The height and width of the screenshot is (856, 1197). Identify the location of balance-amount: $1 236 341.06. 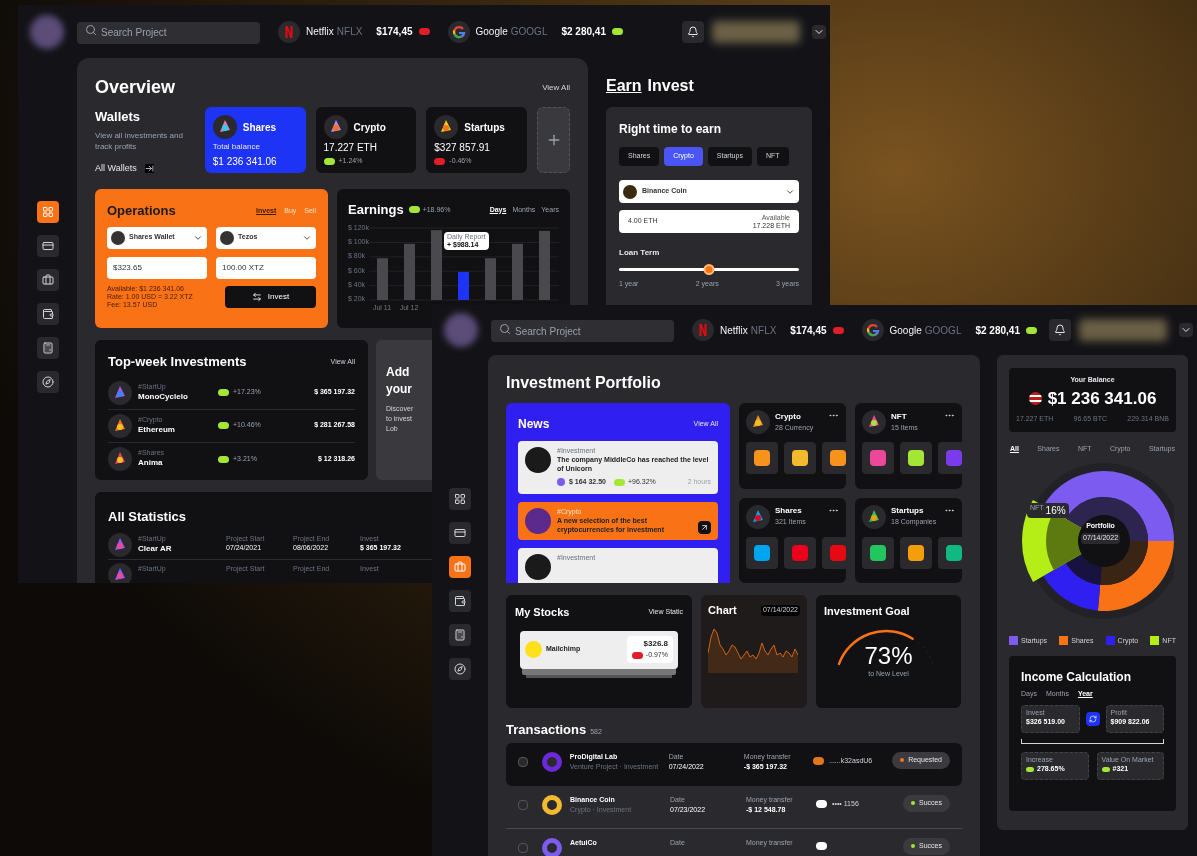
(1102, 398).